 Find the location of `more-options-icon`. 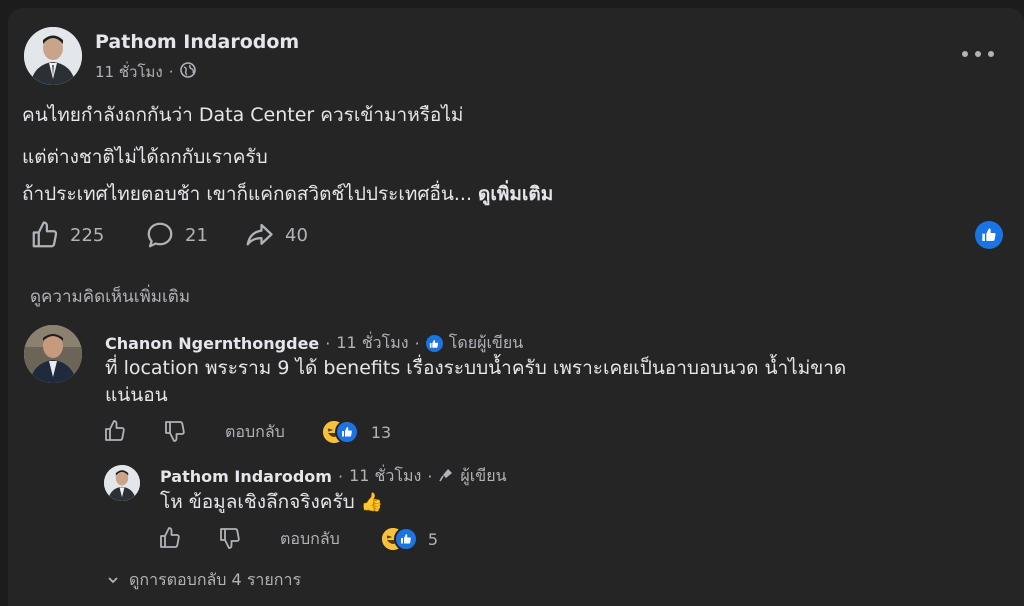

more-options-icon is located at coordinates (978, 54).